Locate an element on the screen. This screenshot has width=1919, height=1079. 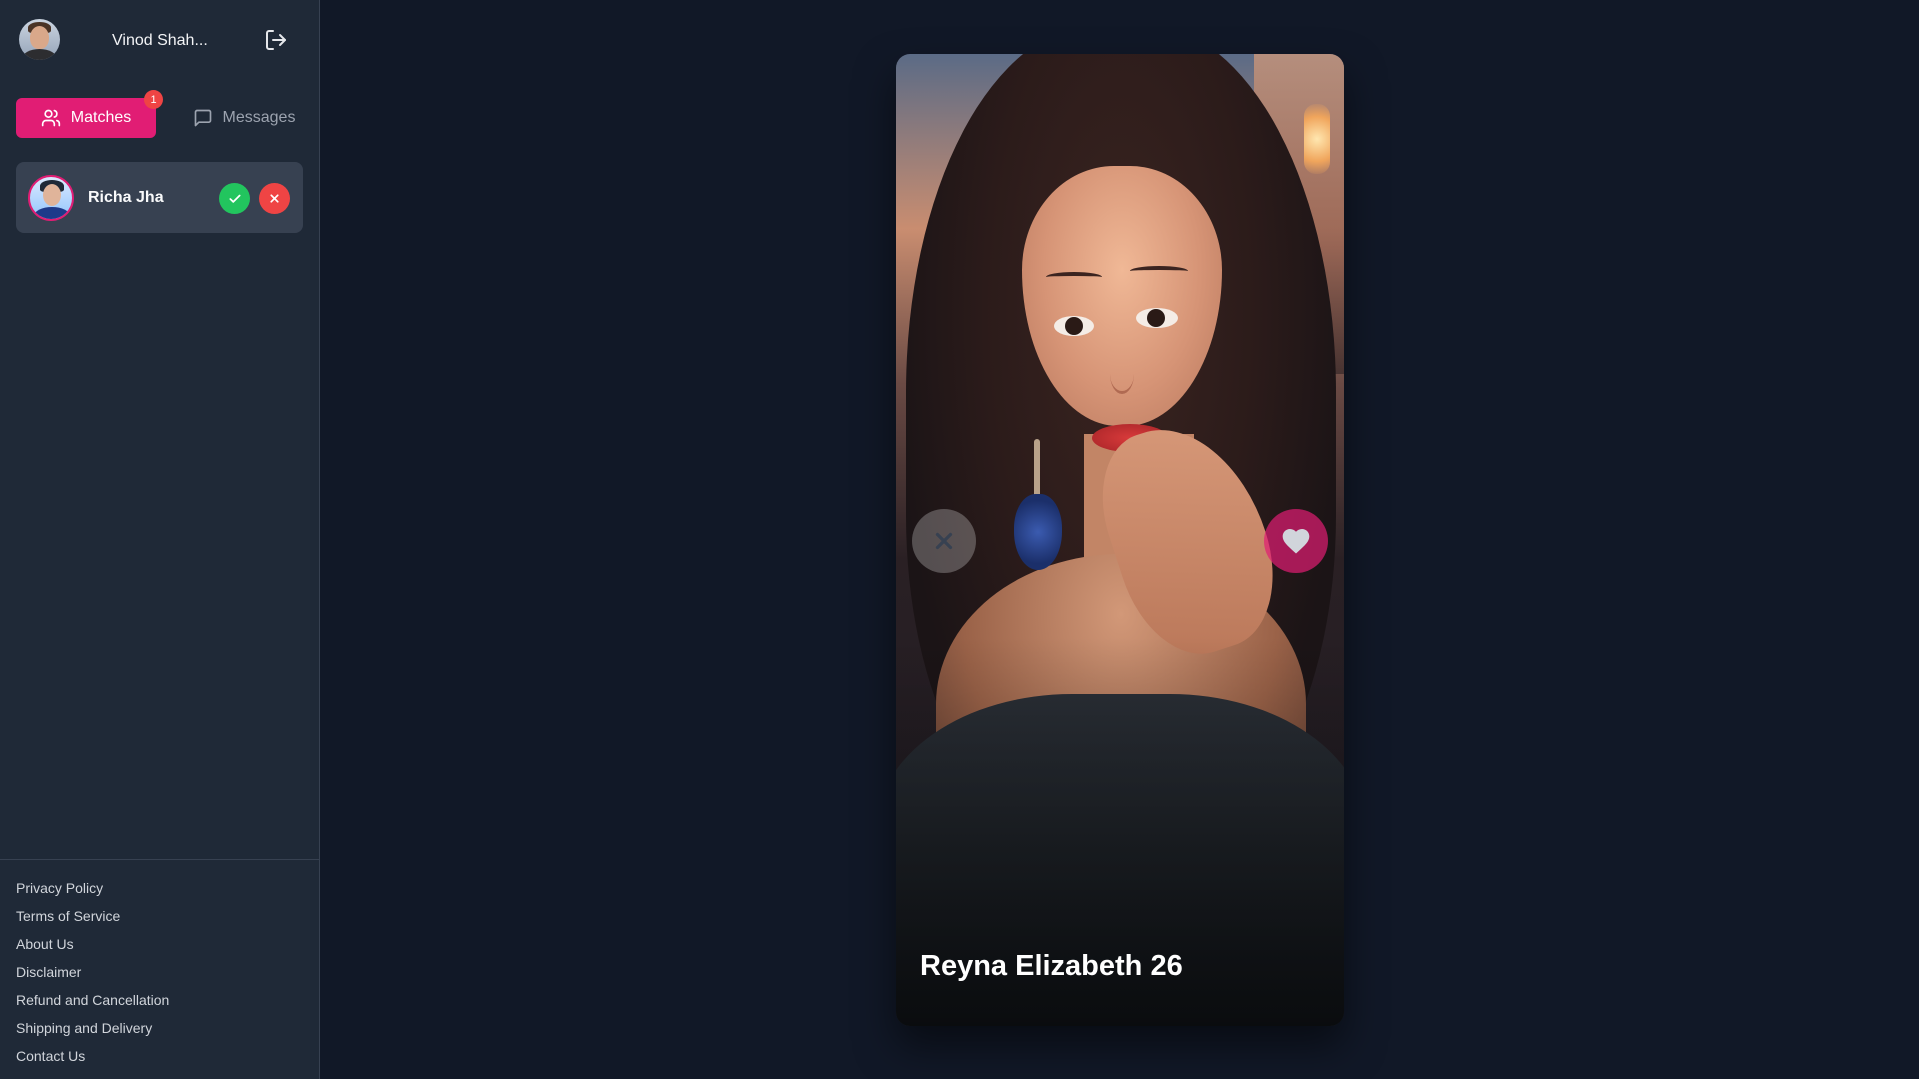
tab-bar: Matches 1 Messages is located at coordinates (160, 114).